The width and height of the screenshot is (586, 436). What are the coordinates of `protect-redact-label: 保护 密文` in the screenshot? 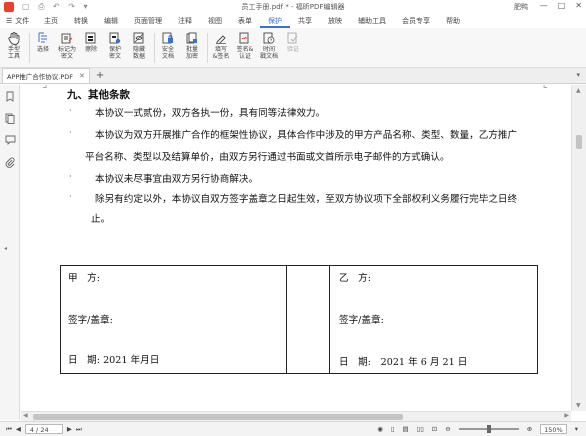 It's located at (114, 53).